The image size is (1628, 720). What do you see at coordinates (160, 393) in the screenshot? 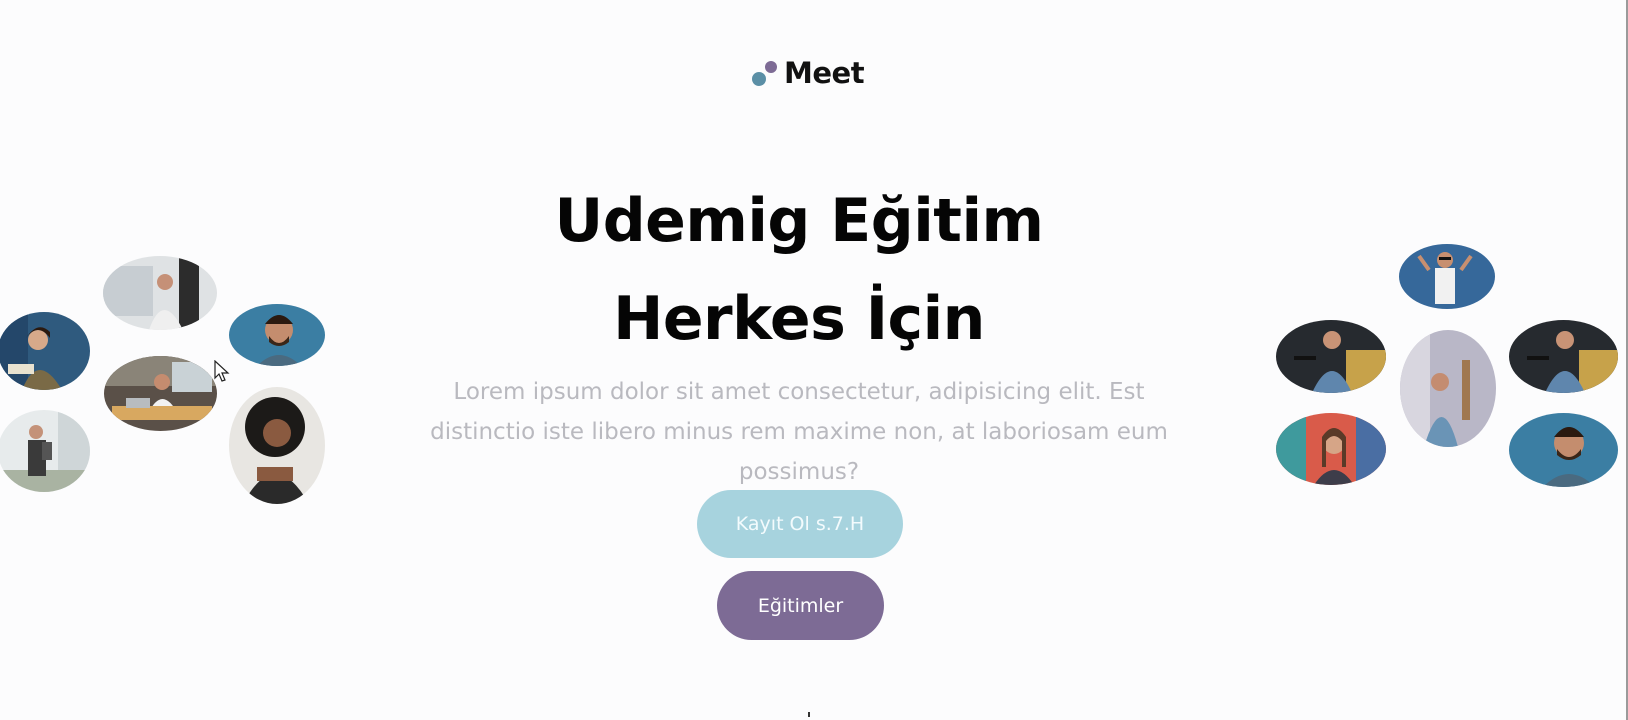
I see `avatar-man-at-laptop` at bounding box center [160, 393].